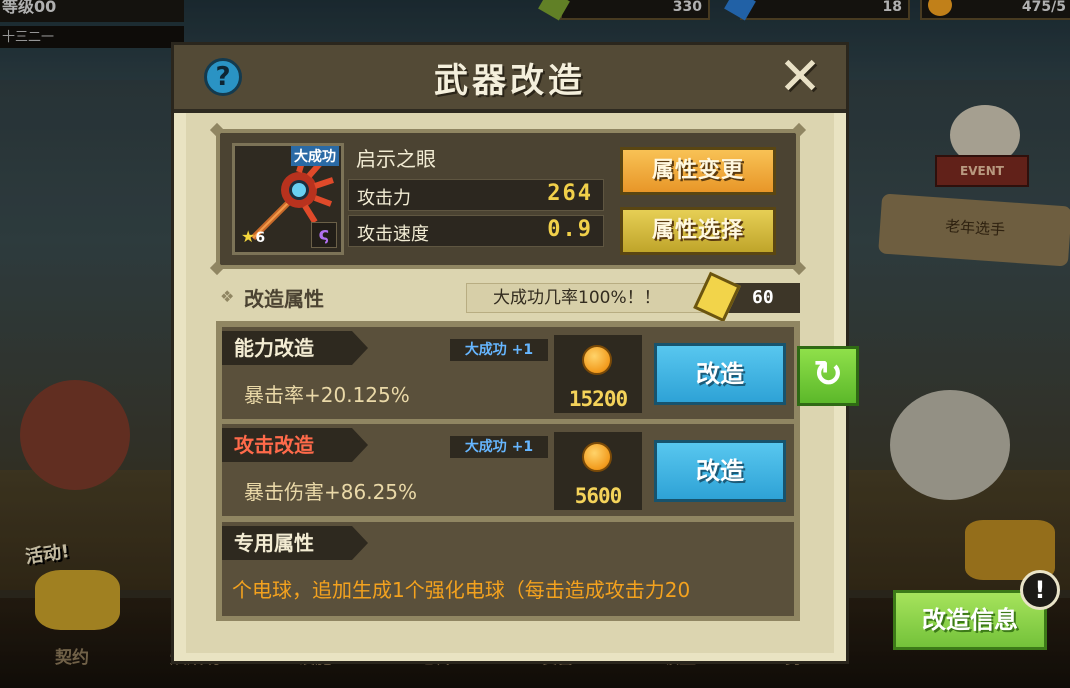  I want to click on refresh-button: ↻, so click(828, 376).